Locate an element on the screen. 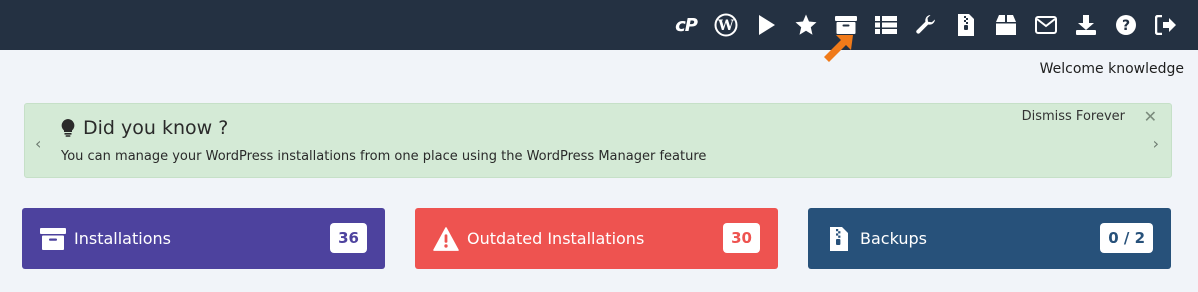 The width and height of the screenshot is (1198, 292). warning-icon is located at coordinates (446, 239).